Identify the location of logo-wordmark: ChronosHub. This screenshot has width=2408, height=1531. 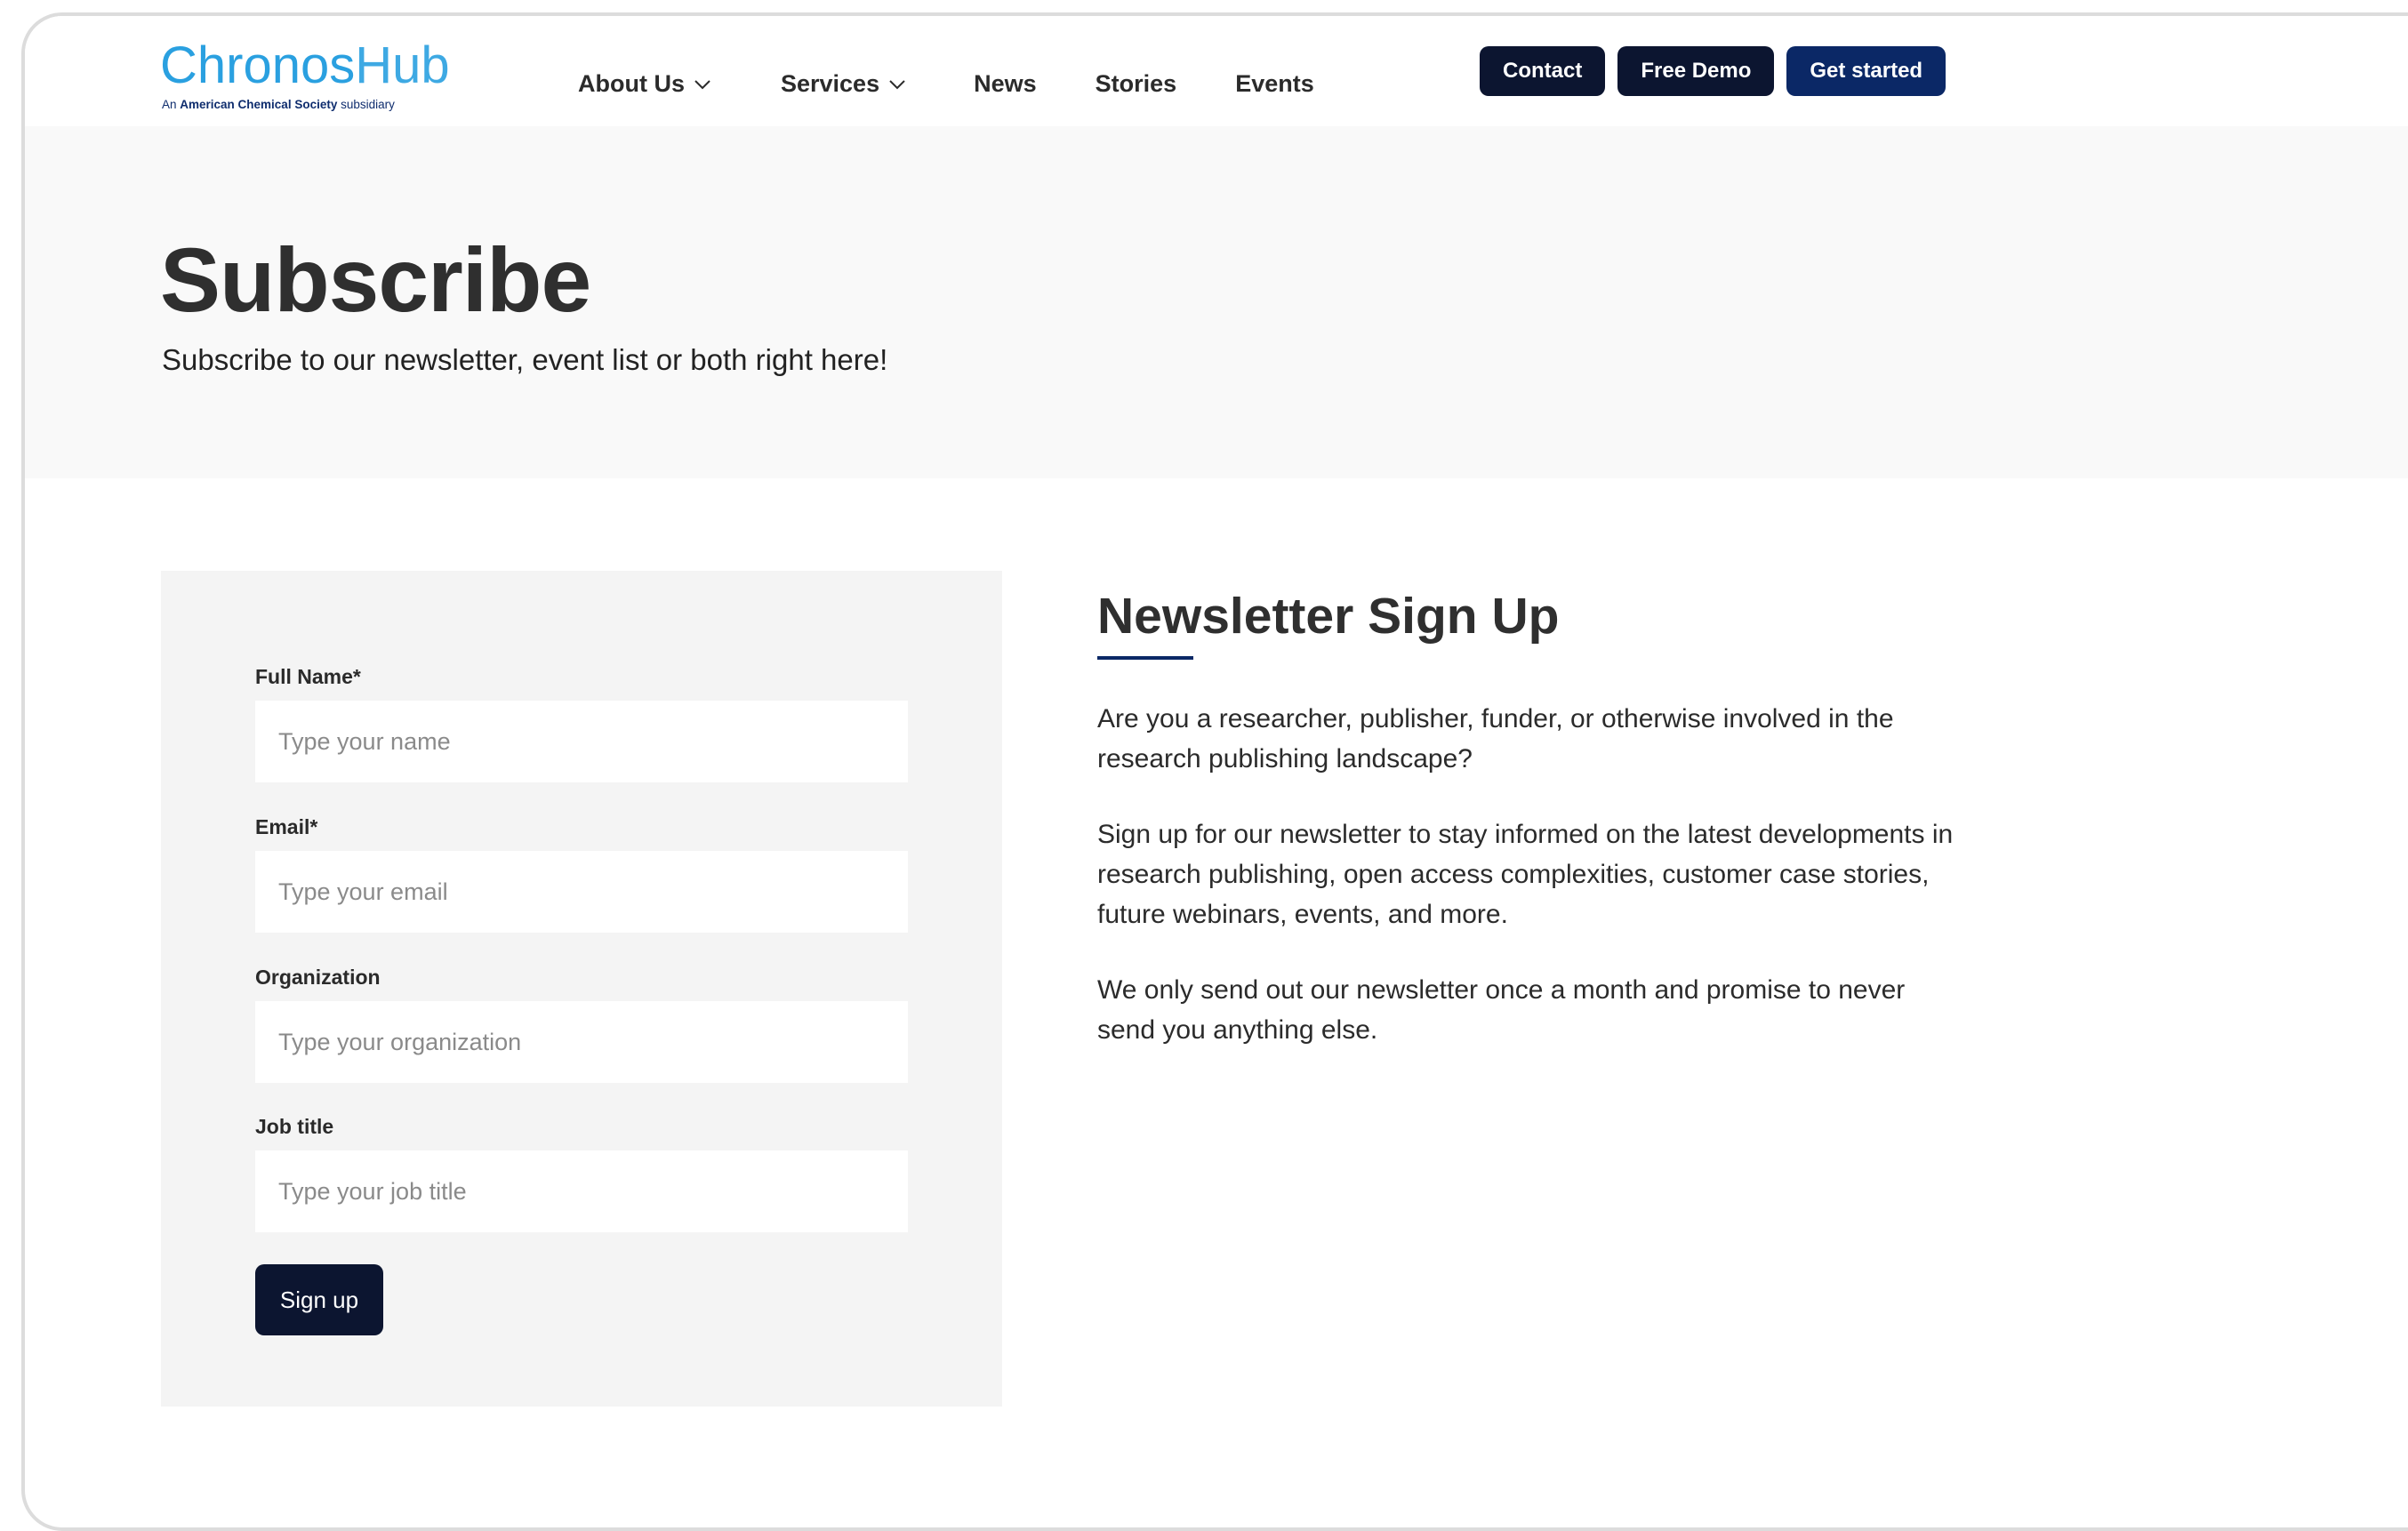
(305, 65).